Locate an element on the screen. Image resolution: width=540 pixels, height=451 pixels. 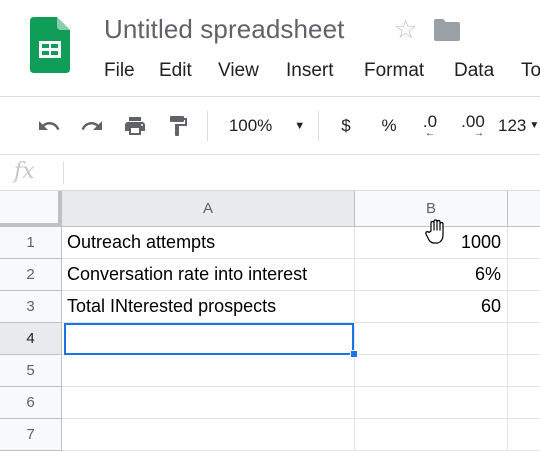
zoom-select: 100% ▼ is located at coordinates (267, 125).